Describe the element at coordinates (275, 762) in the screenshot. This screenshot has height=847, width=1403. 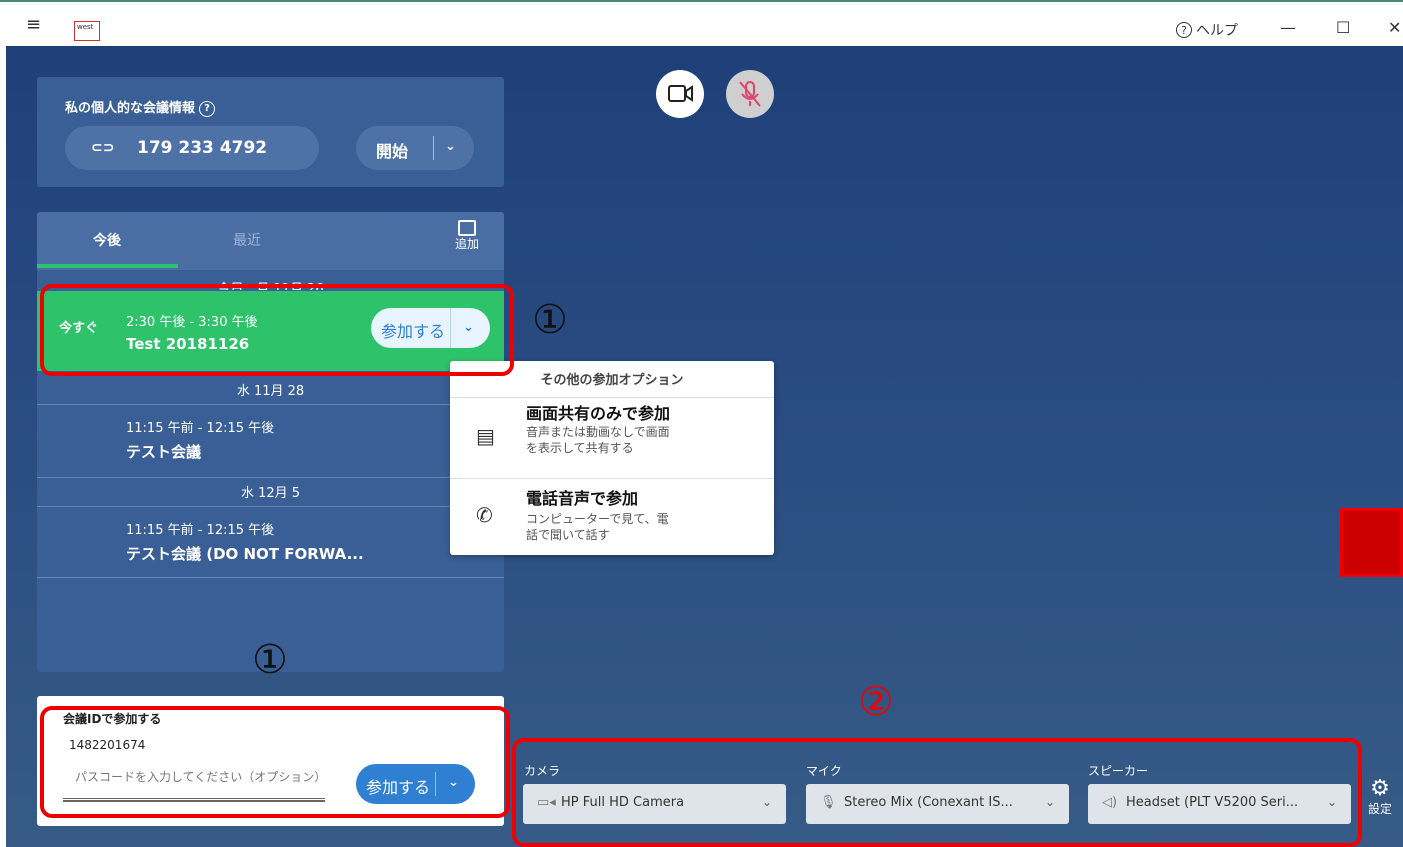
I see `annotation-box-join-by-id` at that location.